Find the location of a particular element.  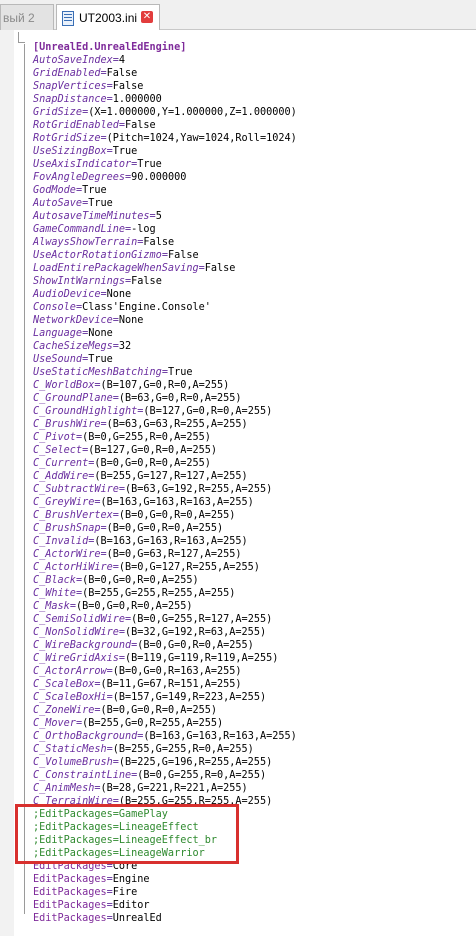

code-line: Language=None is located at coordinates (165, 333).